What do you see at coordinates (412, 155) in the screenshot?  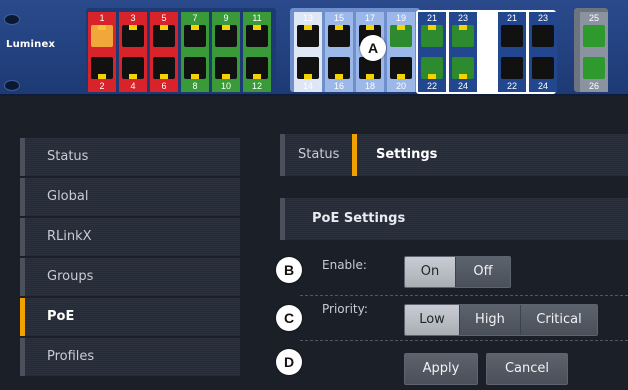 I see `tab-settings: Settings` at bounding box center [412, 155].